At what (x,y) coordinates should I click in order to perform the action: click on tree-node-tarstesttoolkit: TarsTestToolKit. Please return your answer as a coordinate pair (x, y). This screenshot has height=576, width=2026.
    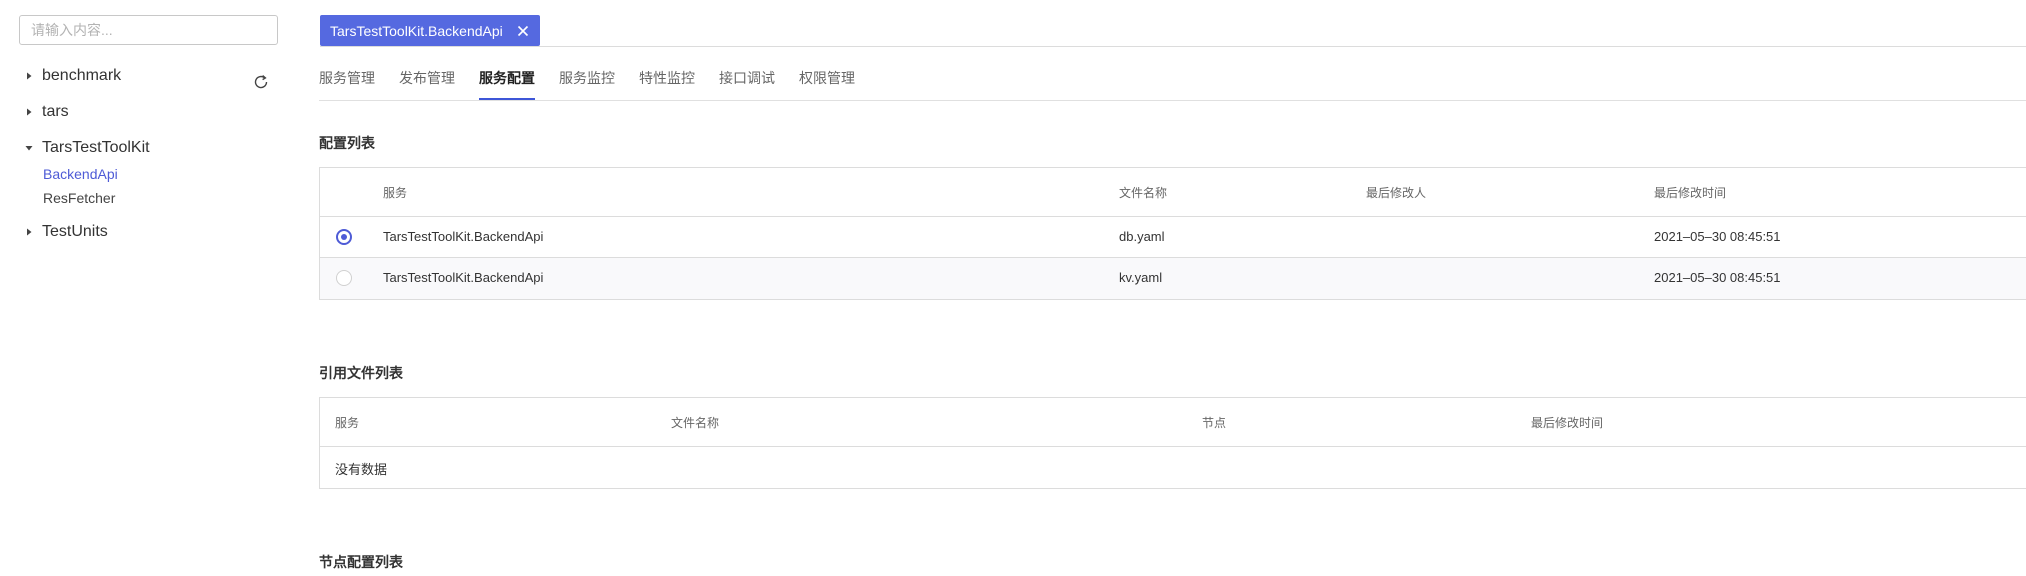
    Looking at the image, I should click on (87, 148).